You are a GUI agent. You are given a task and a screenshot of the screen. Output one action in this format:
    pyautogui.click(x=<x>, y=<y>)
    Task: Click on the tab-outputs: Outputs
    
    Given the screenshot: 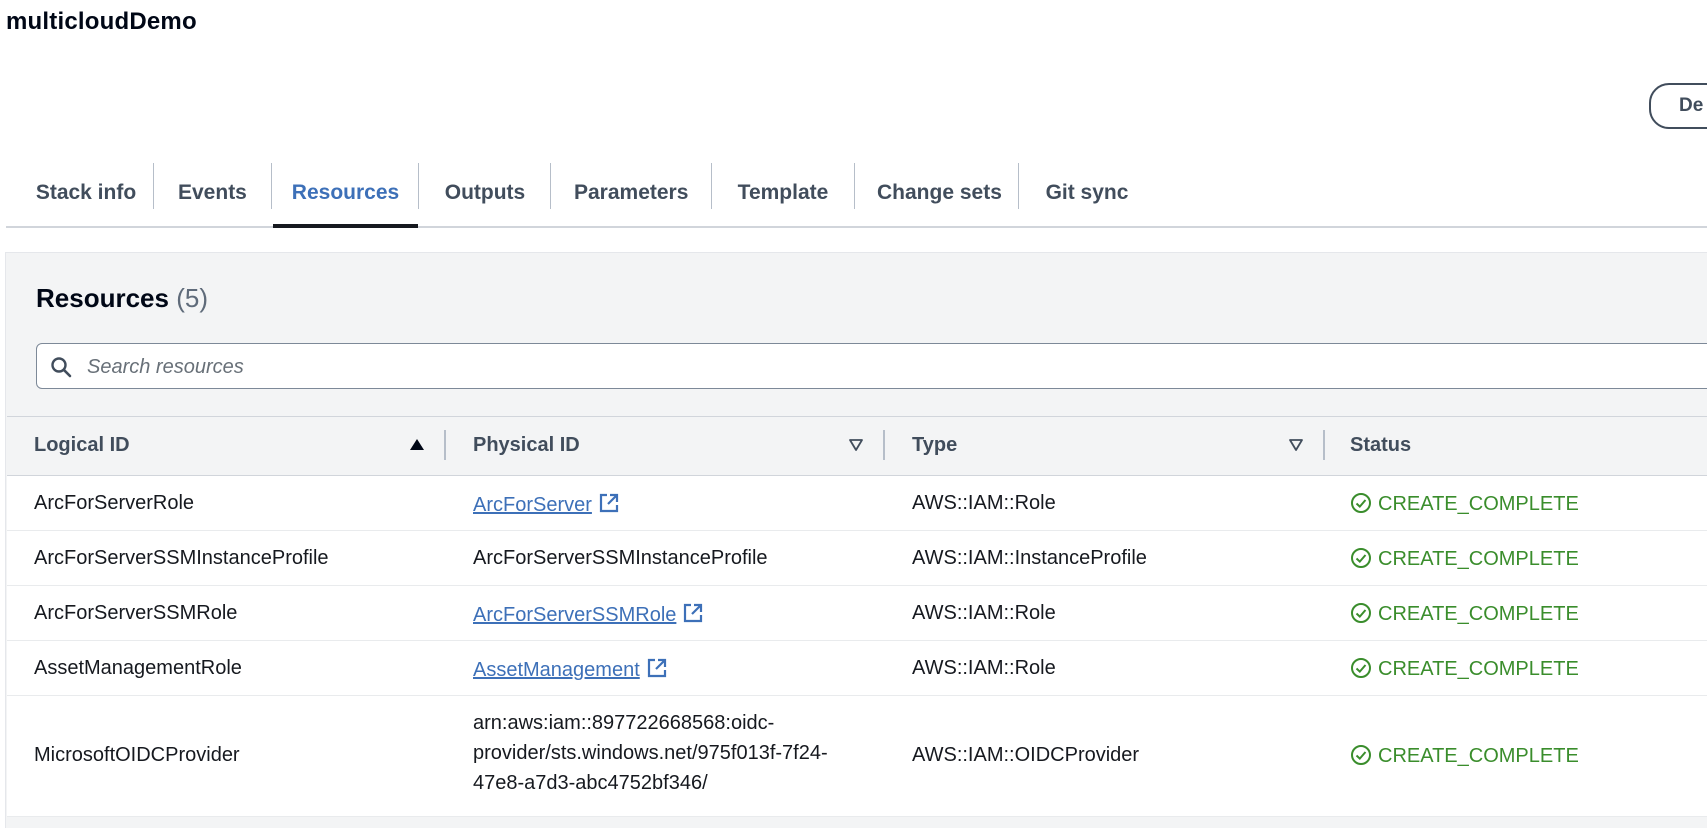 What is the action you would take?
    pyautogui.click(x=485, y=193)
    